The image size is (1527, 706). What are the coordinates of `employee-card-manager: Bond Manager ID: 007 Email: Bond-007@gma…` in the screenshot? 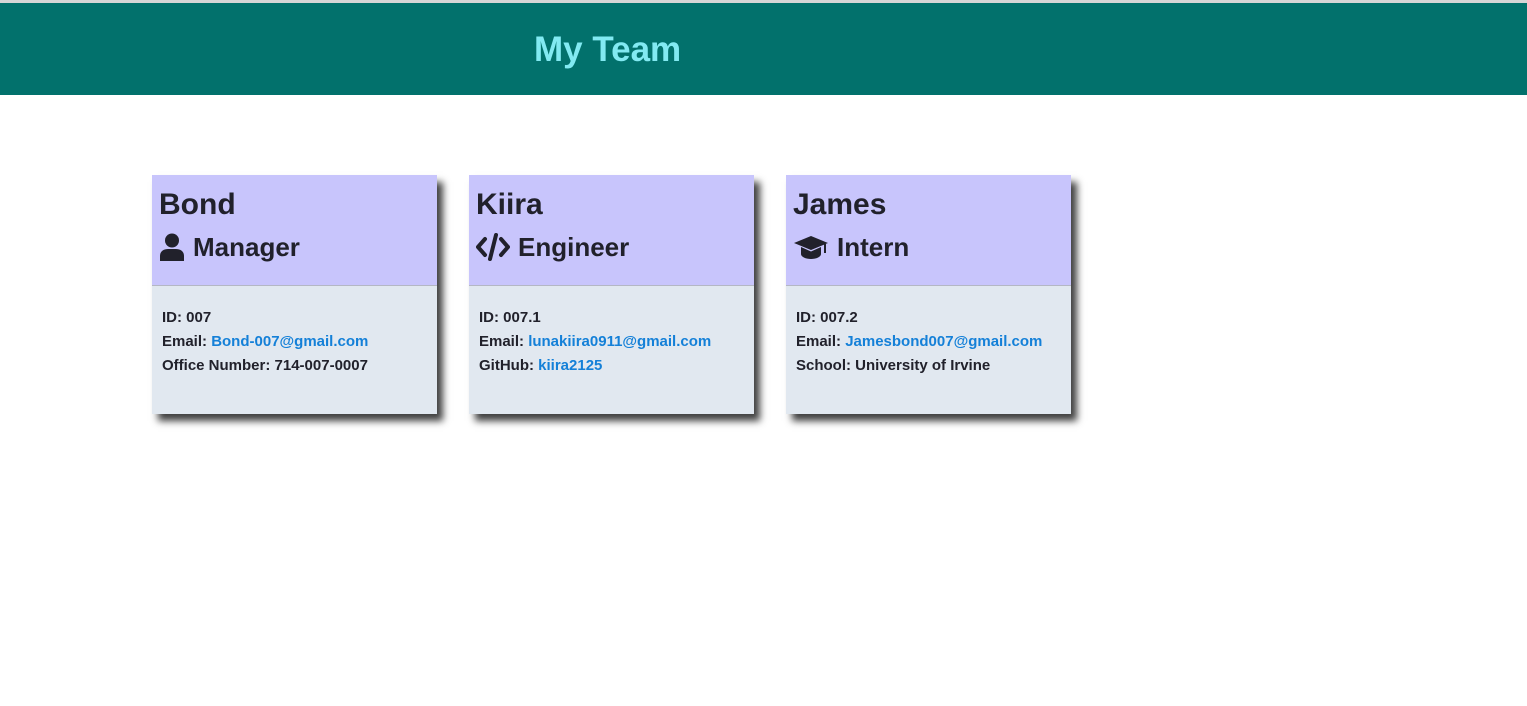 It's located at (294, 294).